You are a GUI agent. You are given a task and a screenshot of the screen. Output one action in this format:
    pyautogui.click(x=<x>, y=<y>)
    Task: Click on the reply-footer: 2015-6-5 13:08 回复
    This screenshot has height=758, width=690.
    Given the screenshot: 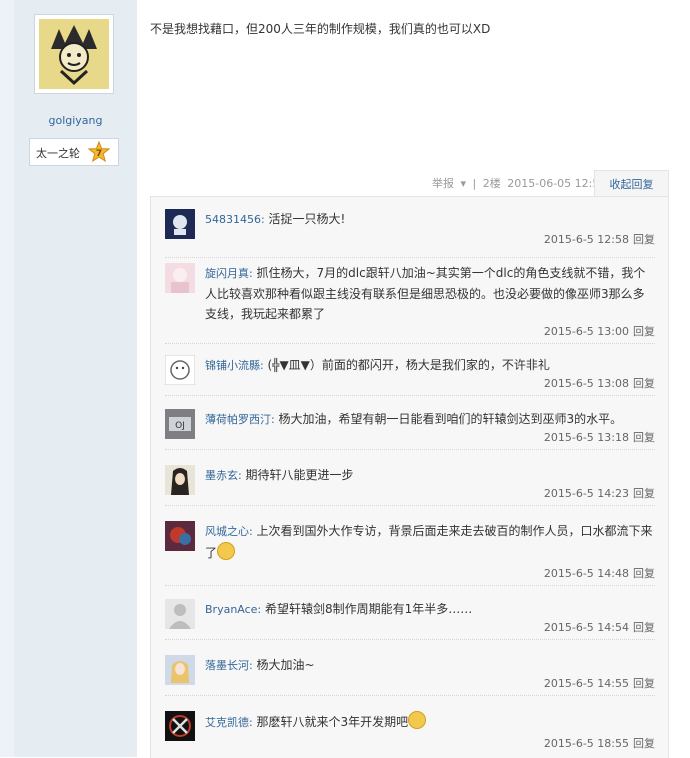 What is the action you would take?
    pyautogui.click(x=599, y=383)
    